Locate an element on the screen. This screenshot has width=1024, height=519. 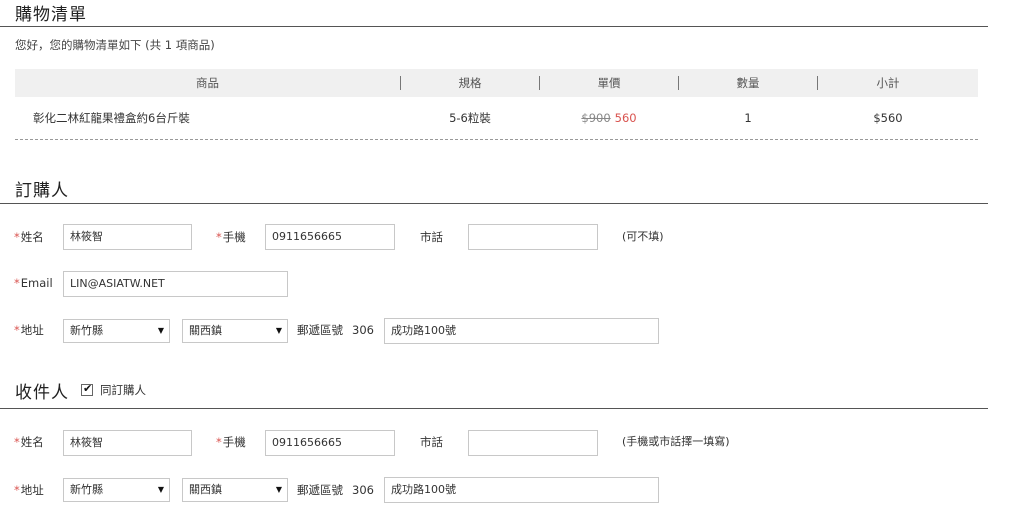
buyer-email-field: LIN@ASIATW.NET is located at coordinates (175, 284).